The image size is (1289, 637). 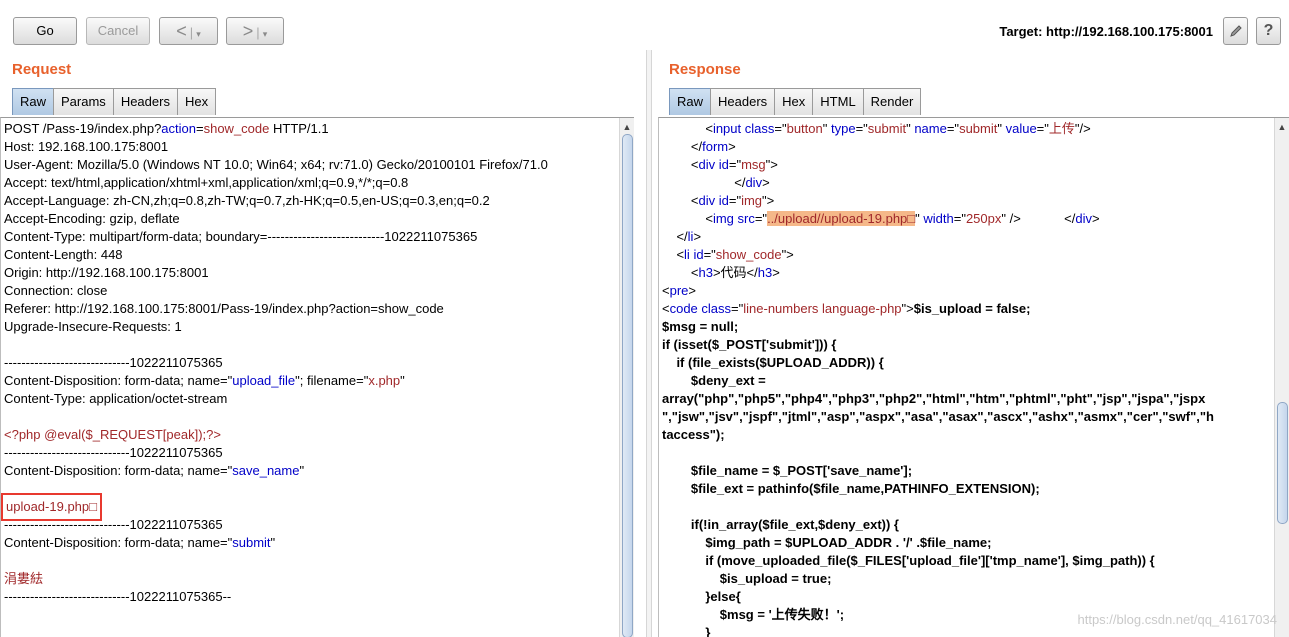 What do you see at coordinates (728, 254) in the screenshot?
I see `response-line: <li id="show_code">` at bounding box center [728, 254].